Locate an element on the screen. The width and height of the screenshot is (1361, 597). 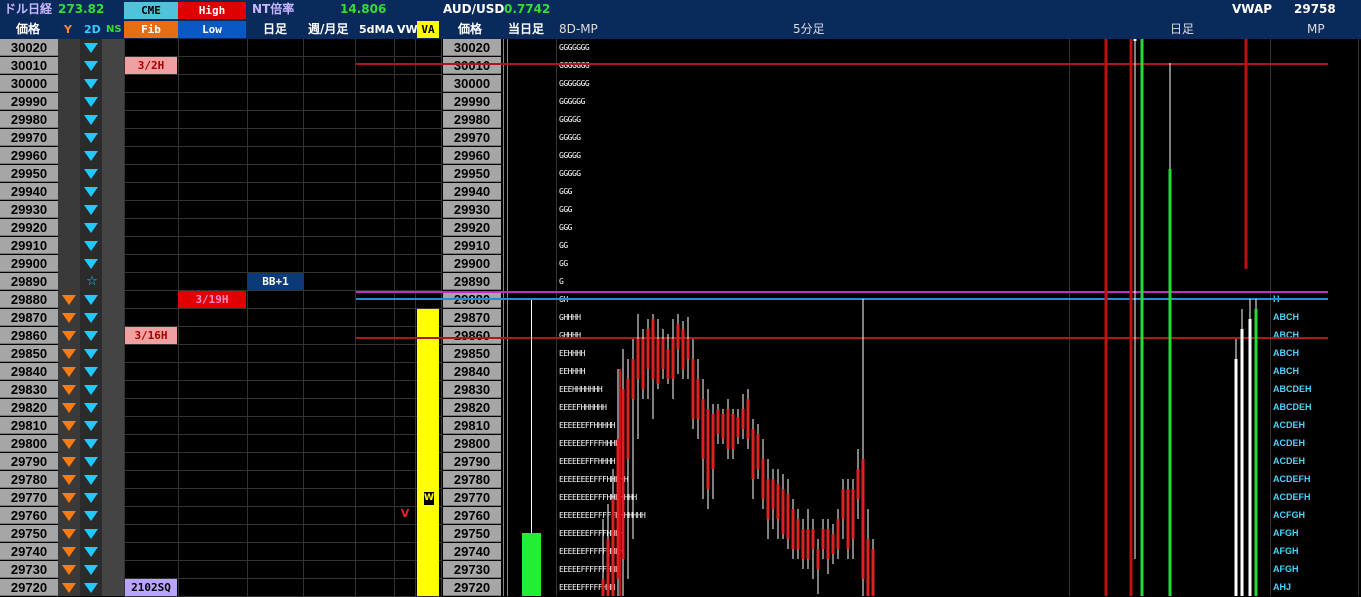
price-cell: 29890 is located at coordinates (29, 281).